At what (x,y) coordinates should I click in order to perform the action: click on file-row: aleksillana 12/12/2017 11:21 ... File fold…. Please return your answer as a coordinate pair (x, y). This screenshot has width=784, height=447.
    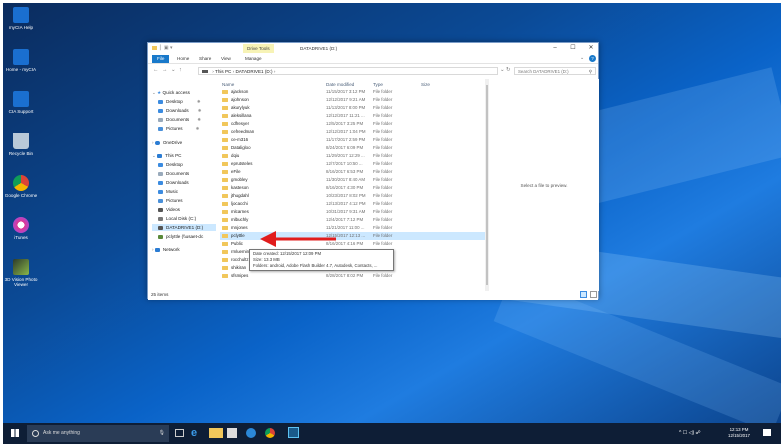
    Looking at the image, I should click on (353, 116).